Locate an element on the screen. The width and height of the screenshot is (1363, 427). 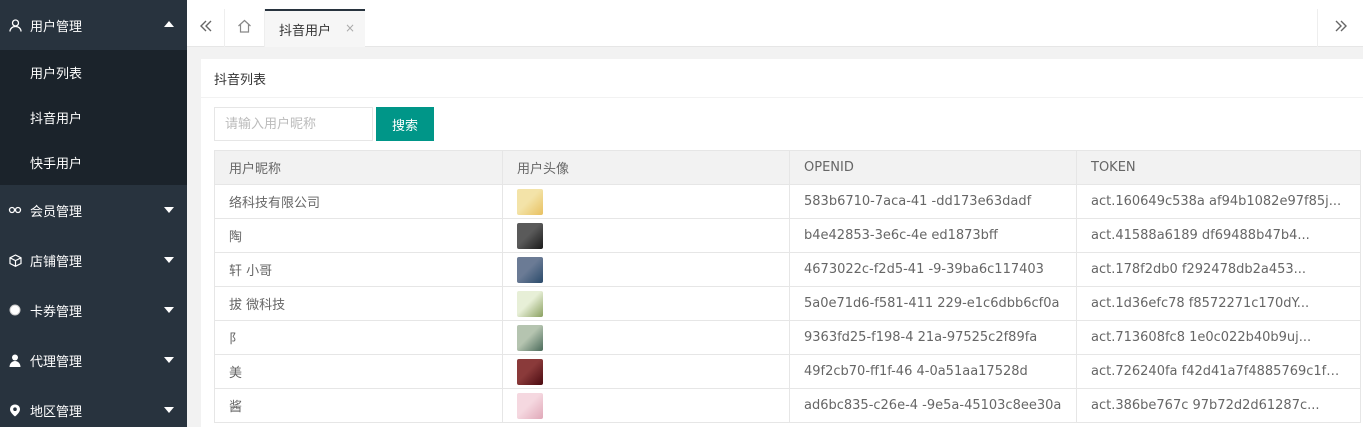
cell-nickname: 络科技有限公司 is located at coordinates (358, 201).